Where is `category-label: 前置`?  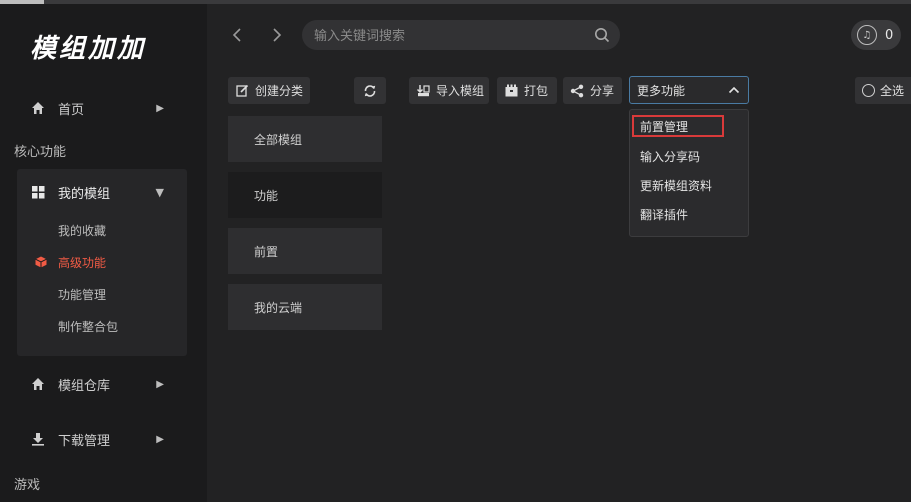
category-label: 前置 is located at coordinates (266, 251).